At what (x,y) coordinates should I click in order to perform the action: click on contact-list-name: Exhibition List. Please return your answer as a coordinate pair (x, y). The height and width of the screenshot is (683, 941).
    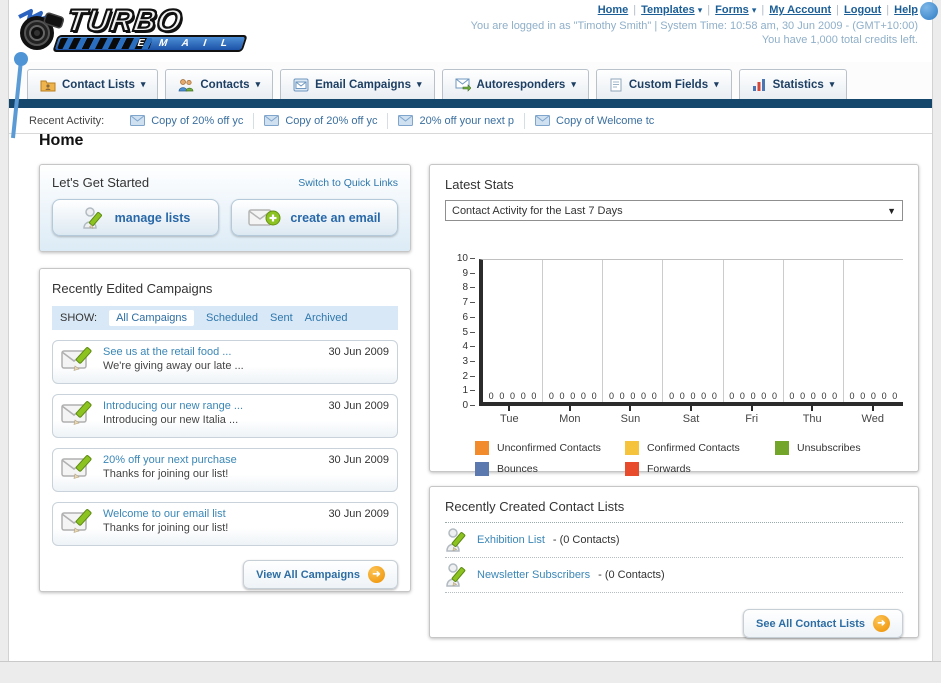
    Looking at the image, I should click on (511, 540).